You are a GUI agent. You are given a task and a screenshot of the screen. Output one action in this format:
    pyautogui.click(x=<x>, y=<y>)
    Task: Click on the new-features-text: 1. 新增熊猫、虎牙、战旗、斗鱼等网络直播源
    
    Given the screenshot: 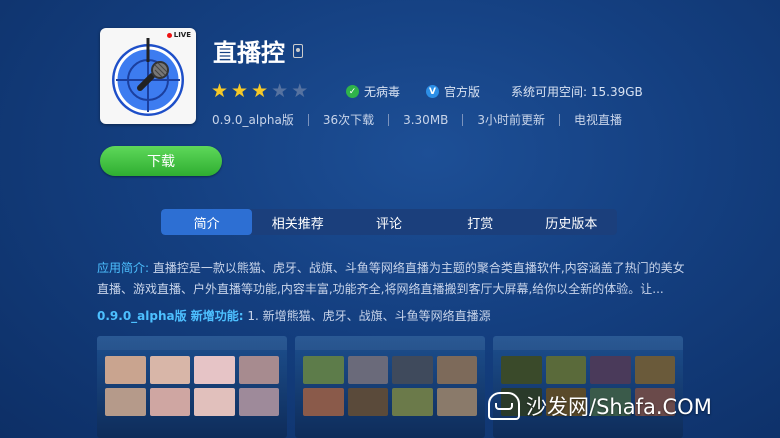 What is the action you would take?
    pyautogui.click(x=367, y=316)
    